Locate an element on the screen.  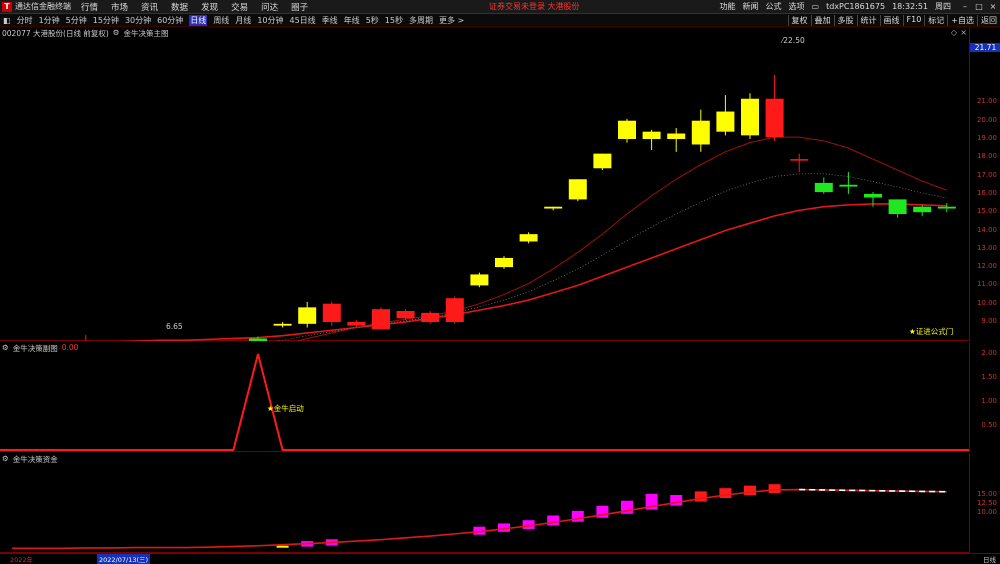
price-tick: 12.00 is located at coordinates (986, 266).